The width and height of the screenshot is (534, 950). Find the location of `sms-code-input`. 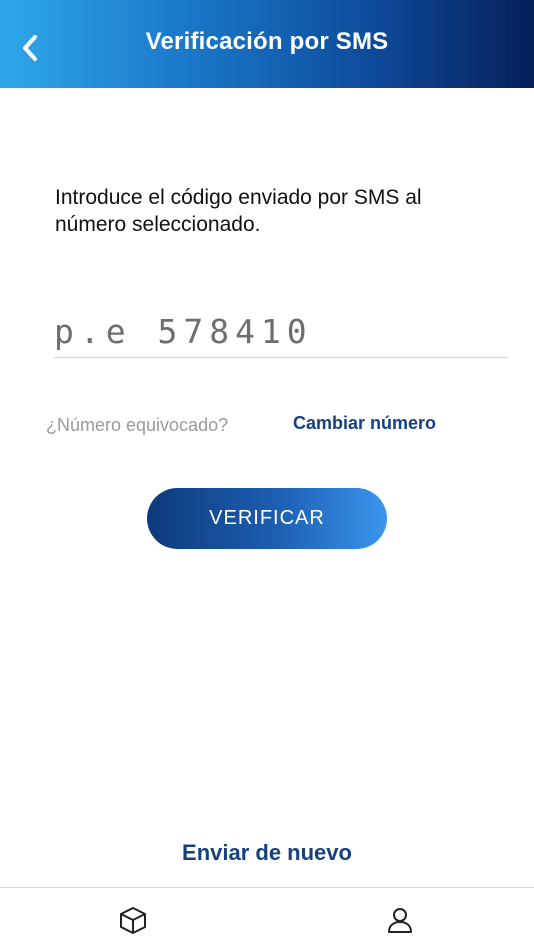

sms-code-input is located at coordinates (281, 332).